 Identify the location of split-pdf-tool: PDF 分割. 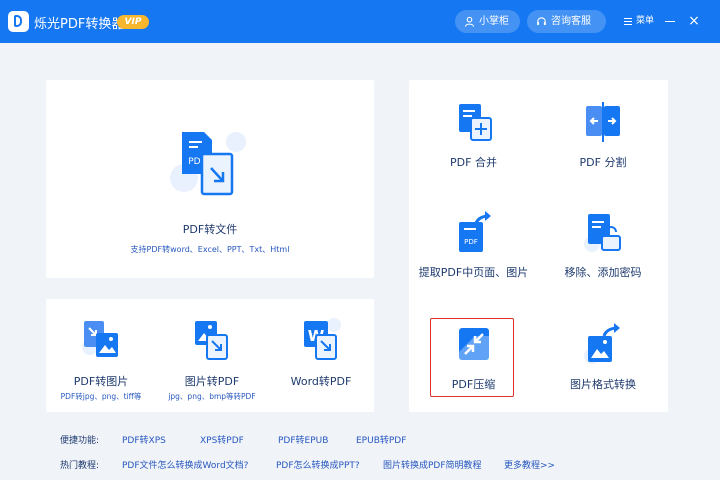
(603, 135).